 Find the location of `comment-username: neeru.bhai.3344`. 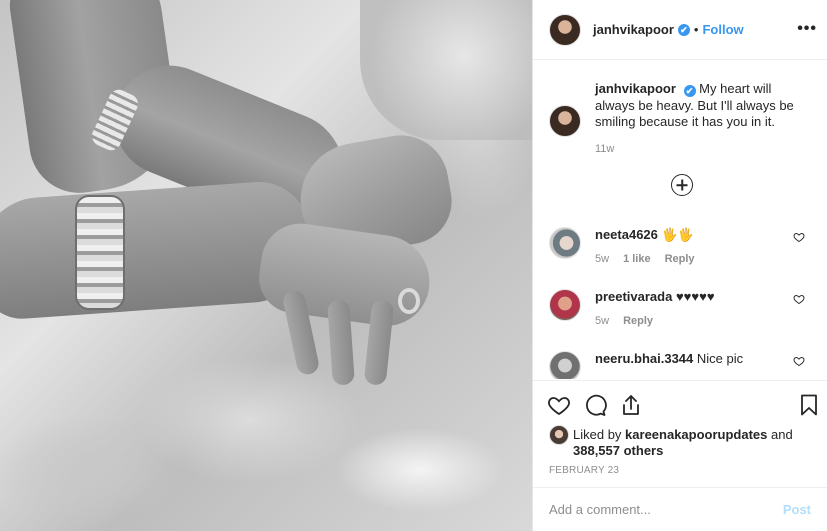

comment-username: neeru.bhai.3344 is located at coordinates (644, 358).